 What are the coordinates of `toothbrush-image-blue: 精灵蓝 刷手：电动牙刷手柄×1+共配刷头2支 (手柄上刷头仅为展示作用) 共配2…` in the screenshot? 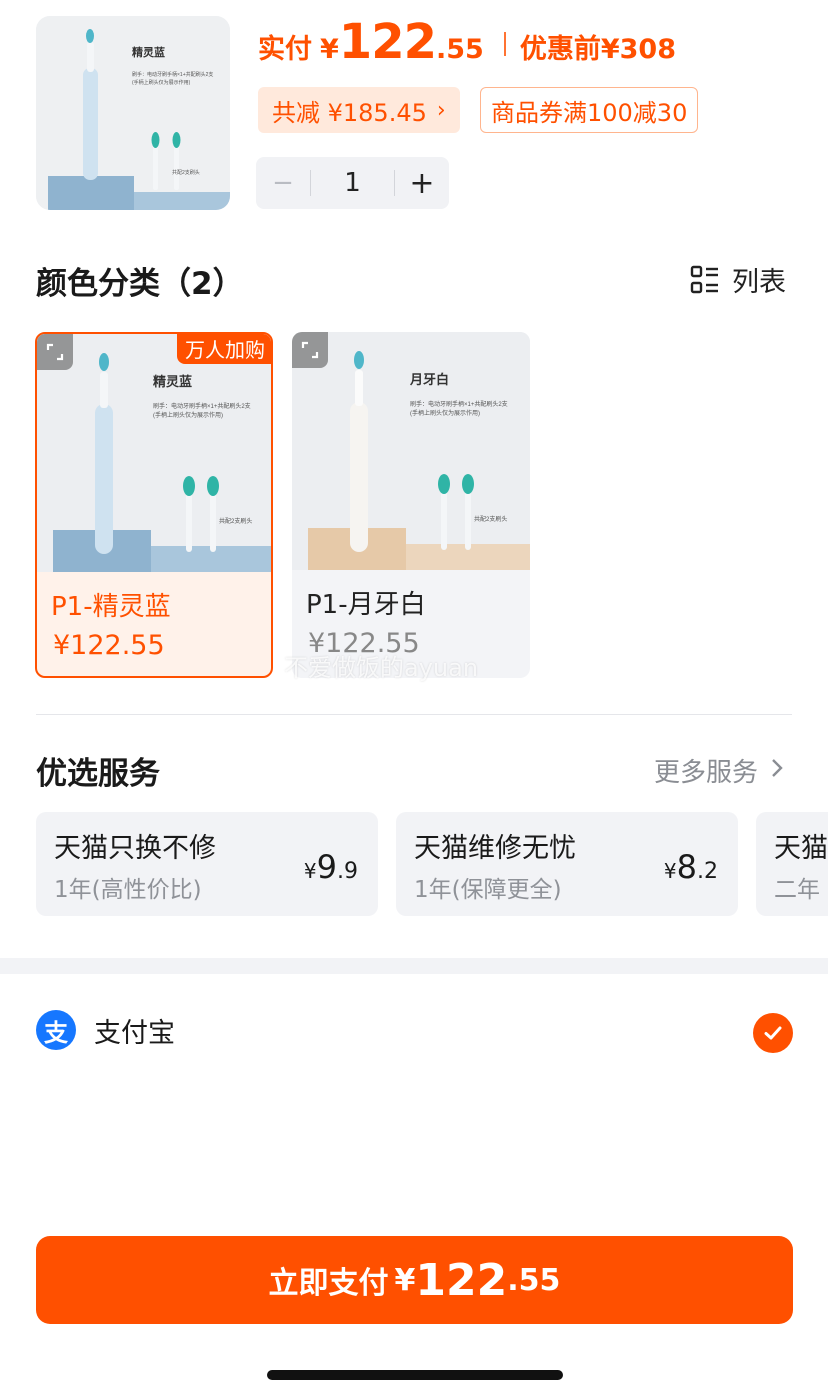 It's located at (133, 113).